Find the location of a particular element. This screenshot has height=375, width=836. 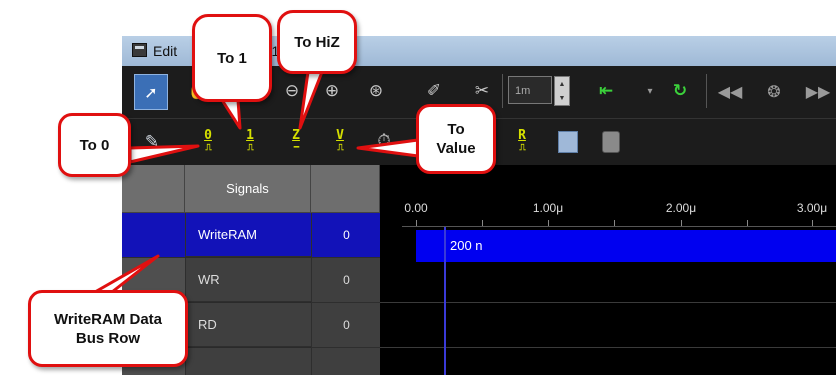

tick-label: 0.00 is located at coordinates (416, 208).